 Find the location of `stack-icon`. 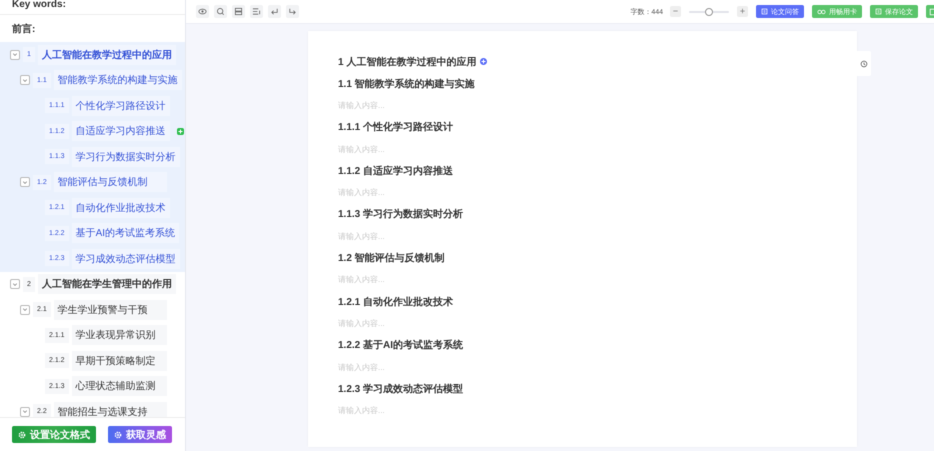

stack-icon is located at coordinates (238, 11).